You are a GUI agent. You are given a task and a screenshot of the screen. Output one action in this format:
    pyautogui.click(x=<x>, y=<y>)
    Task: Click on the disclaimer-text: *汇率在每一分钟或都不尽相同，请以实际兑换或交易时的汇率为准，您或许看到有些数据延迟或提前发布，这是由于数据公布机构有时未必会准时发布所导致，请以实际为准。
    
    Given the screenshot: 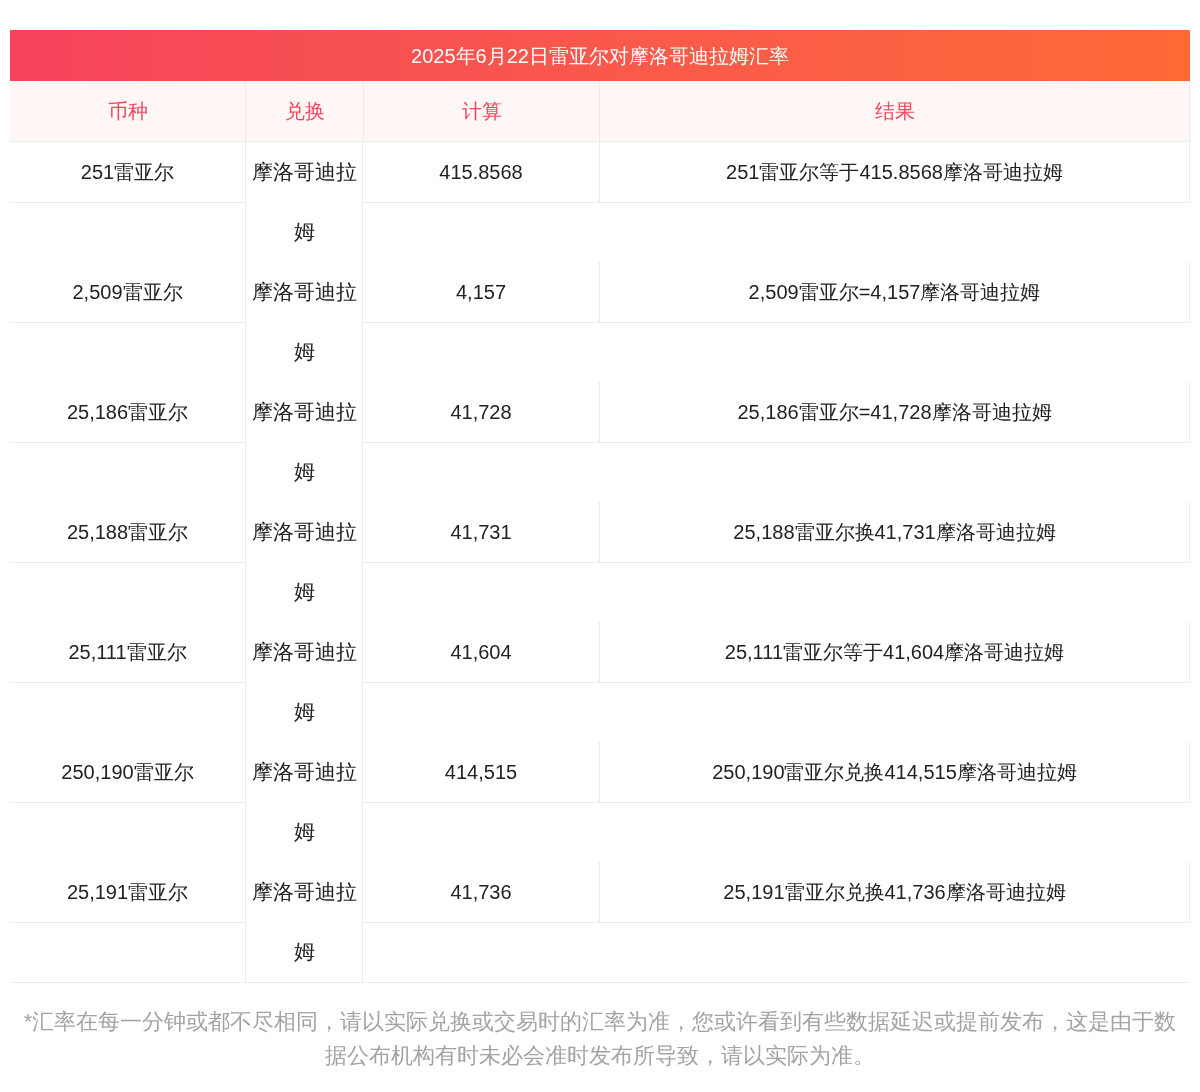 What is the action you would take?
    pyautogui.click(x=600, y=1039)
    